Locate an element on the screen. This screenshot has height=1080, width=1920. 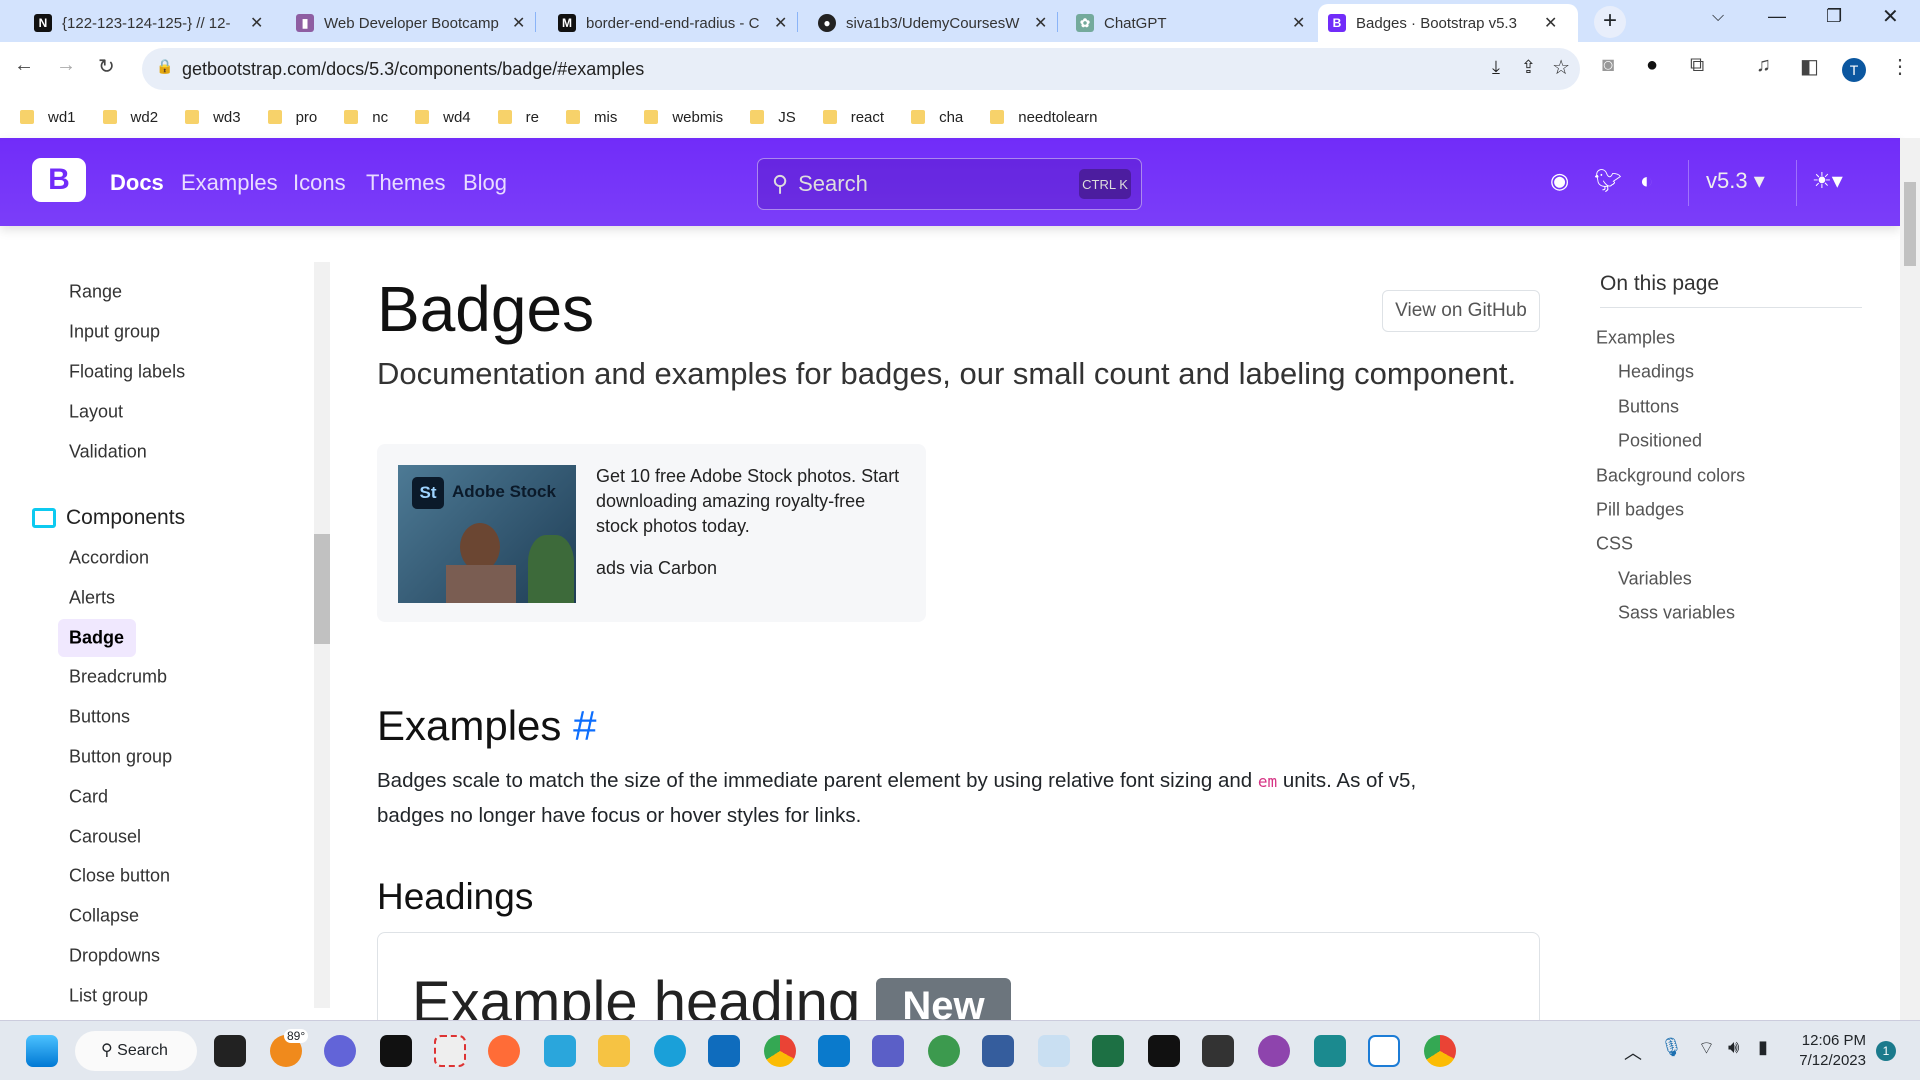
browser-tab: ▮ Web Developer Bootcamp ✕ is located at coordinates (410, 23).